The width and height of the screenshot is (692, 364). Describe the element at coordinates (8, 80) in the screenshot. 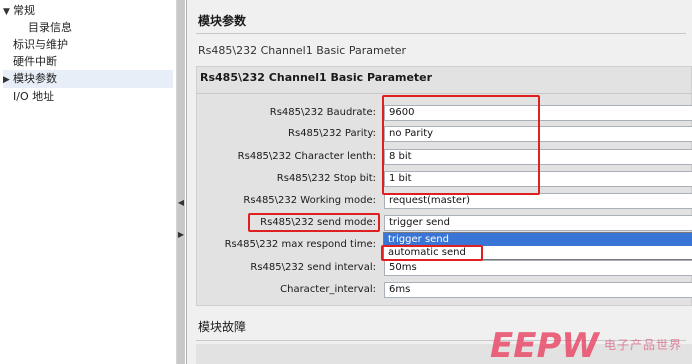

I see `expand-arrow-icon: ▶` at that location.